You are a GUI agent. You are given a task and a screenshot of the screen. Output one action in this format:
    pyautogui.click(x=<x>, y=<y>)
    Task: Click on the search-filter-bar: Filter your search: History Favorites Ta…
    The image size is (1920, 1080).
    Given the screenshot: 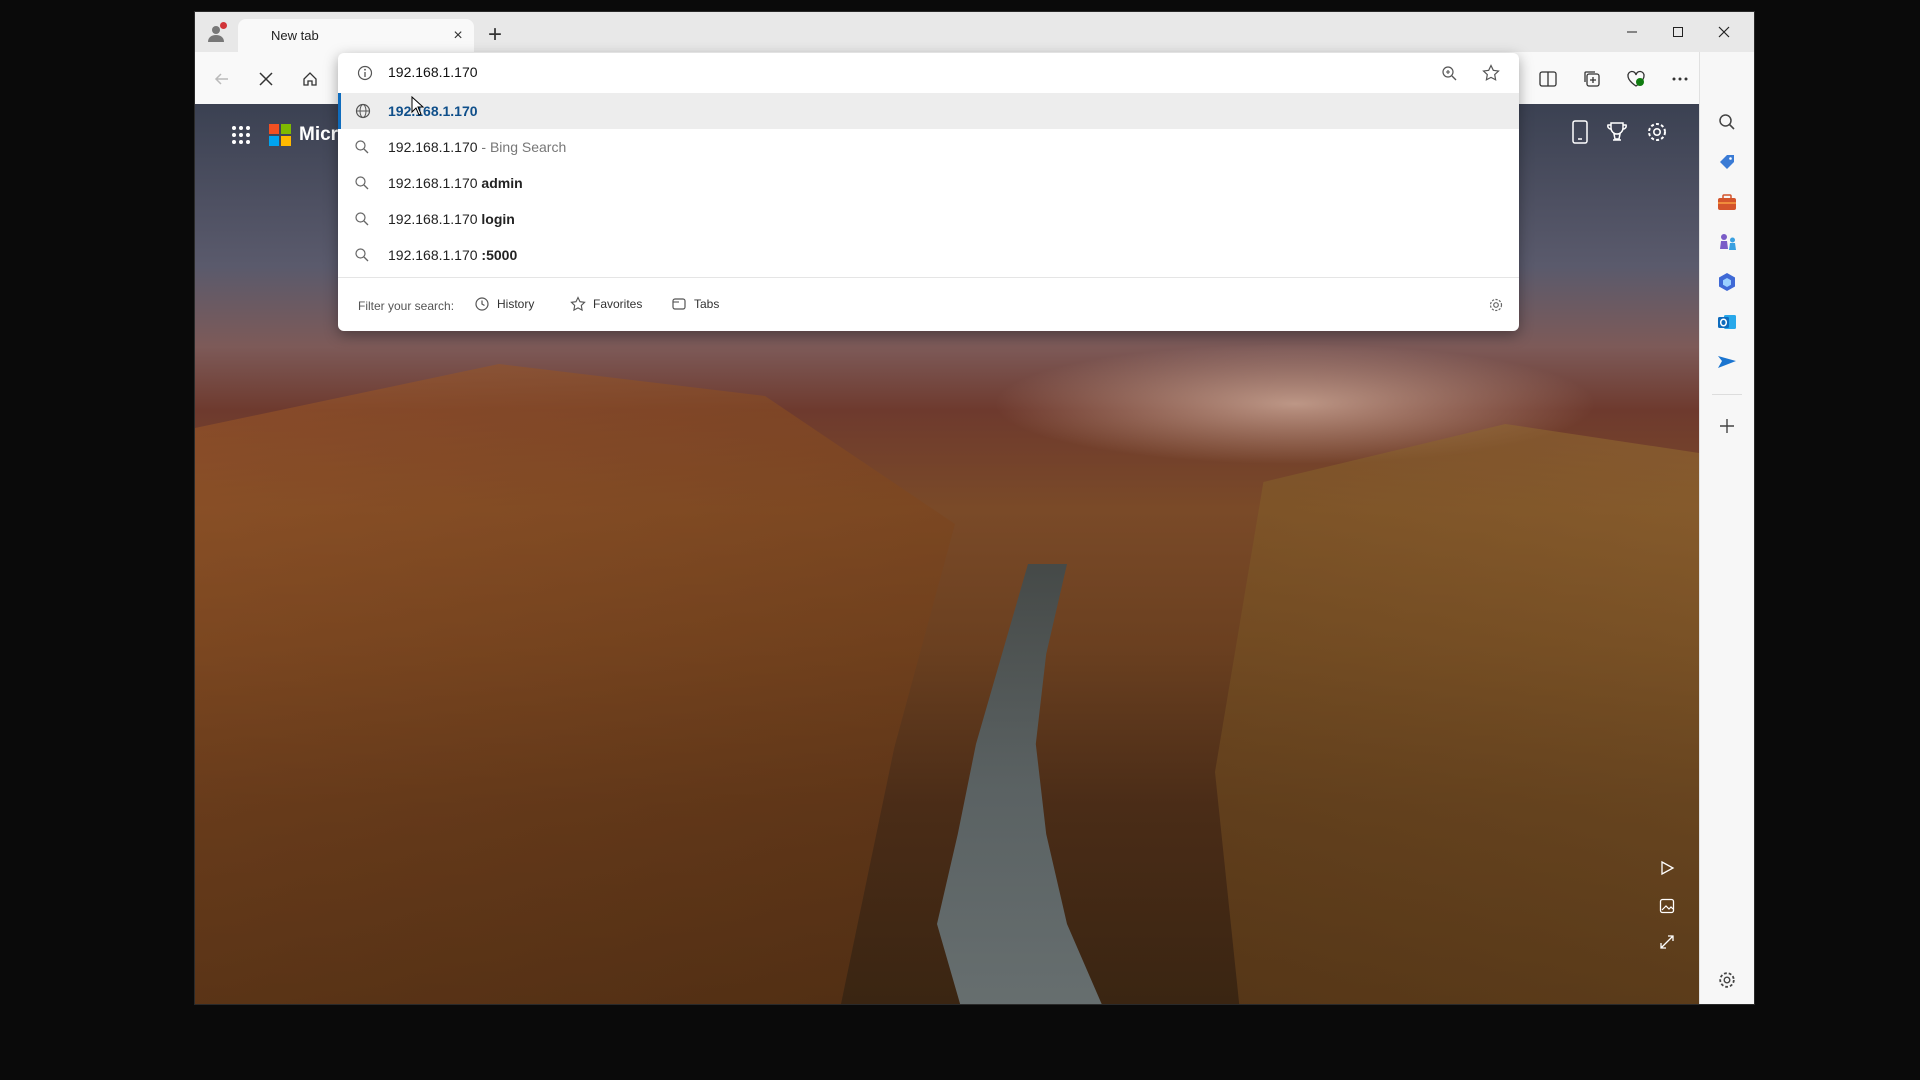 What is the action you would take?
    pyautogui.click(x=928, y=304)
    